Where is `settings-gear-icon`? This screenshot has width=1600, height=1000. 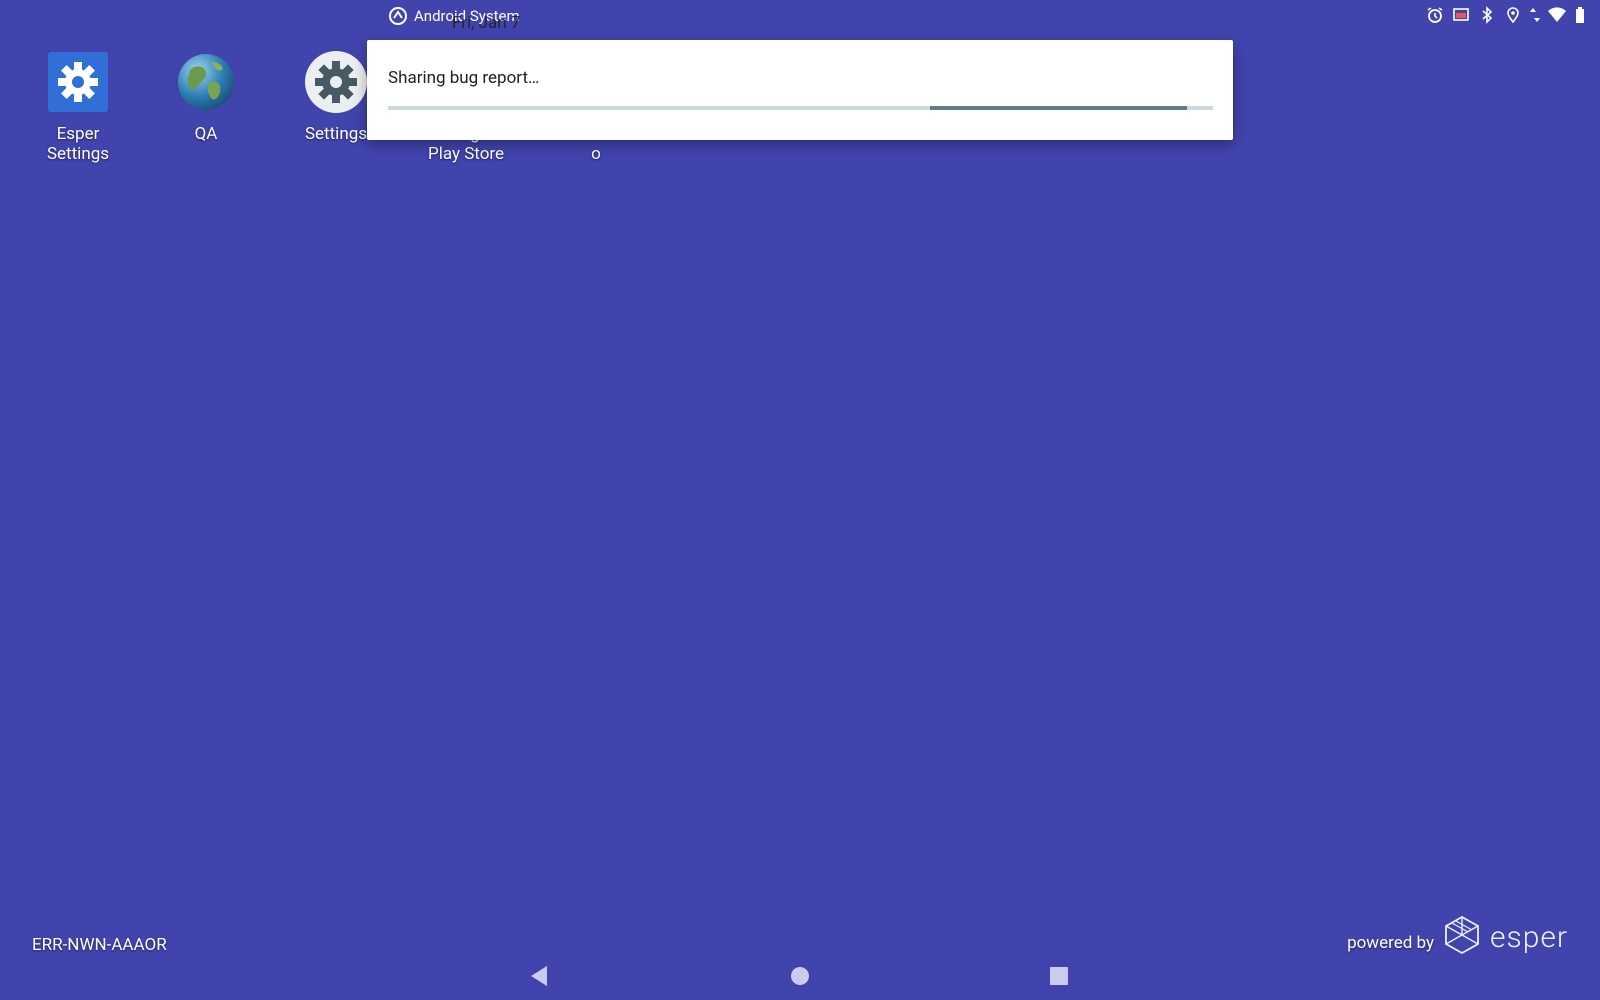
settings-gear-icon is located at coordinates (336, 82).